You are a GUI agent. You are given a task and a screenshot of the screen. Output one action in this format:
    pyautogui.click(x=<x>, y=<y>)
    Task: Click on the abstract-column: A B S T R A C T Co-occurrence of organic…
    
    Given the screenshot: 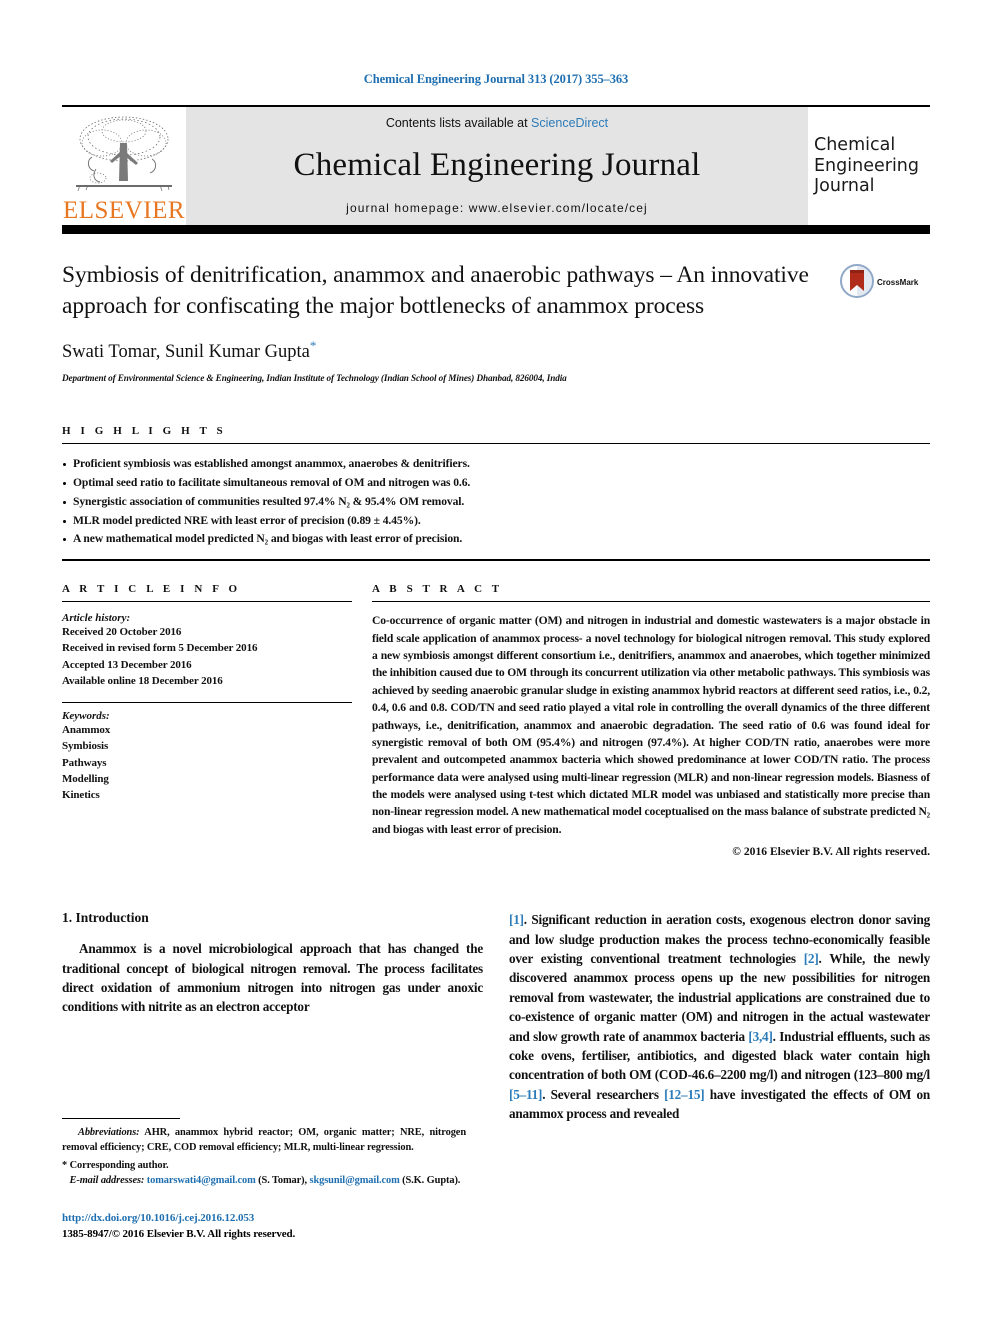 What is the action you would take?
    pyautogui.click(x=651, y=720)
    